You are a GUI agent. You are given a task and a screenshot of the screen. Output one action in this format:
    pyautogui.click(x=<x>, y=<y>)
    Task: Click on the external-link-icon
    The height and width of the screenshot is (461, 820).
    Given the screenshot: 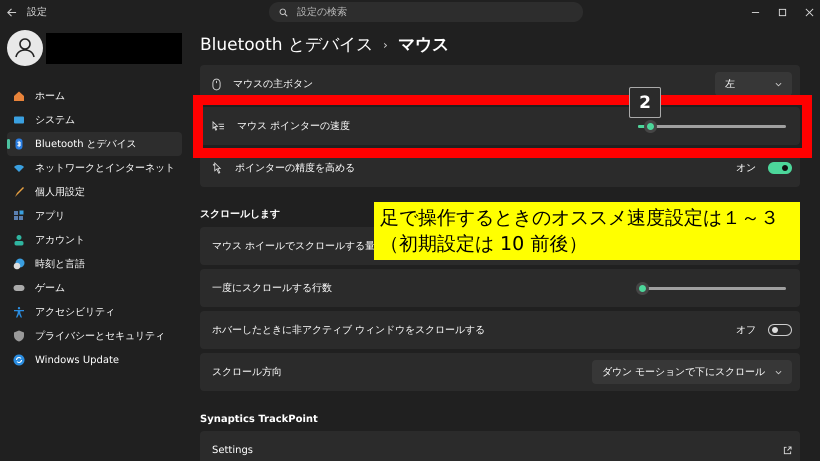 What is the action you would take?
    pyautogui.click(x=787, y=450)
    